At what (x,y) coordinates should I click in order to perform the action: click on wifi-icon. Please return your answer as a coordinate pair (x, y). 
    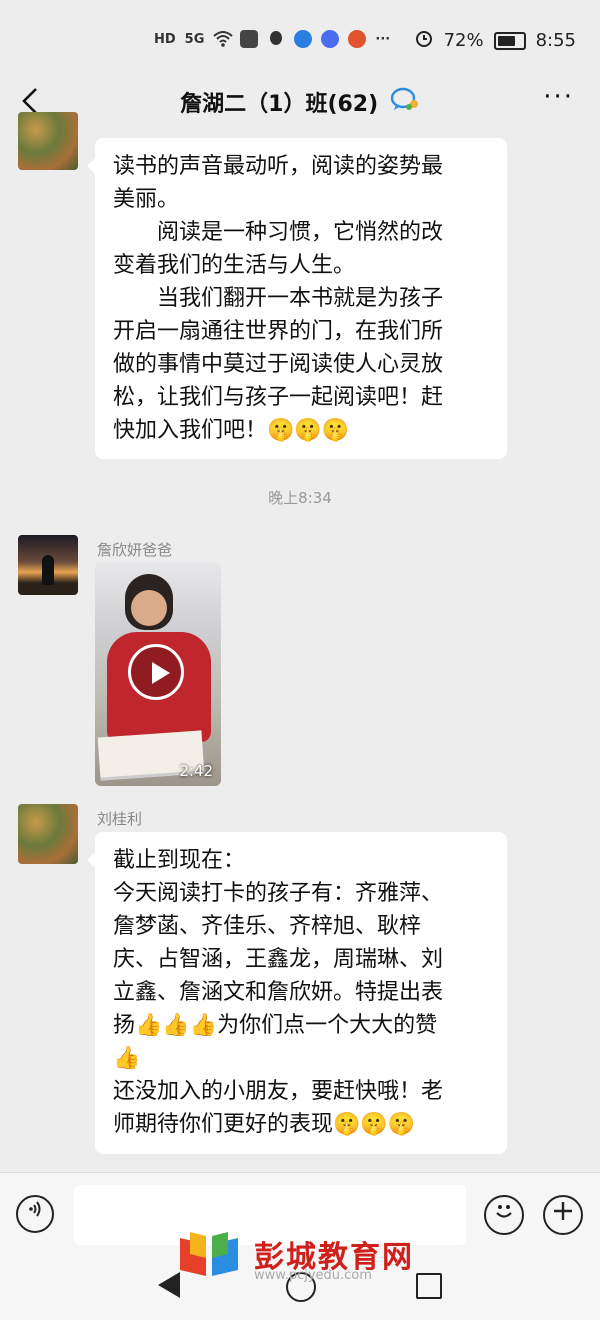
    Looking at the image, I should click on (223, 39).